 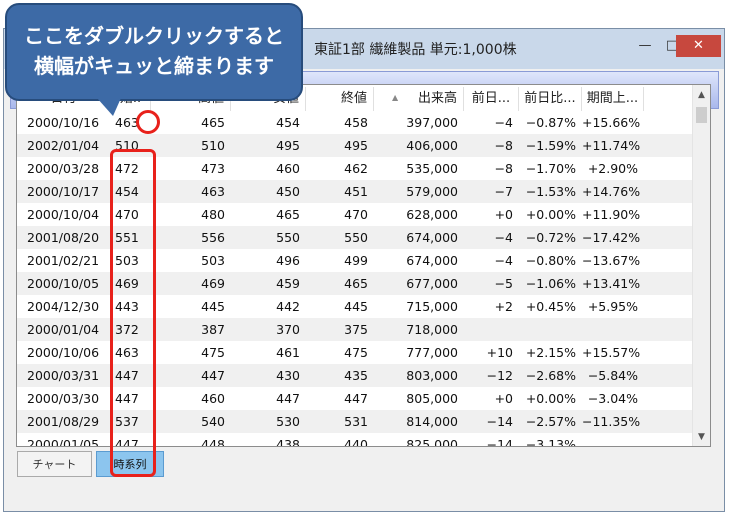 What do you see at coordinates (432, 421) in the screenshot?
I see `cell-volume: 814,000` at bounding box center [432, 421].